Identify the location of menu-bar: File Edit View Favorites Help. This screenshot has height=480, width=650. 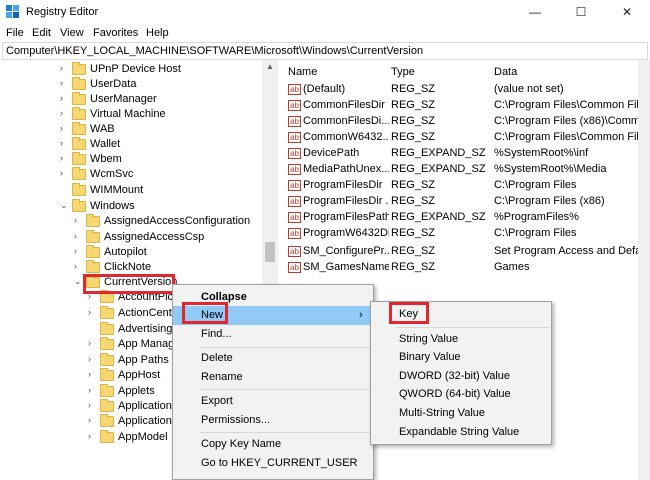
(325, 33).